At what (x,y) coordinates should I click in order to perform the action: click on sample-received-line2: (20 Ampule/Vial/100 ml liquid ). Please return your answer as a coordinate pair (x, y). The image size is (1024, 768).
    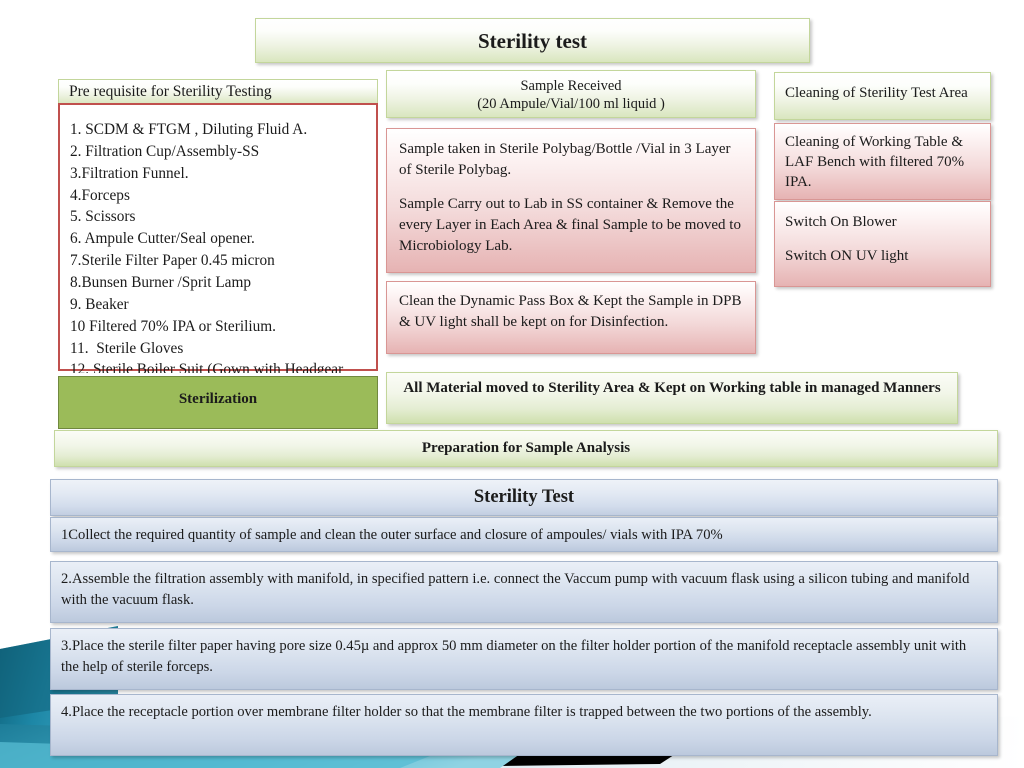
    Looking at the image, I should click on (571, 104).